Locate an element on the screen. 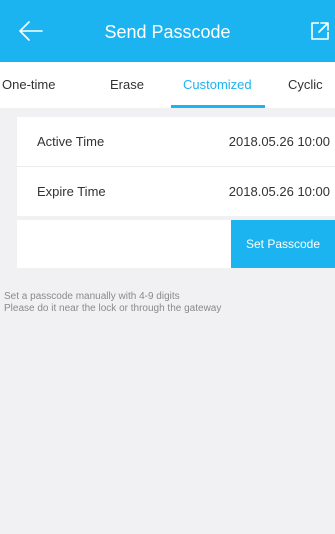 Image resolution: width=335 pixels, height=534 pixels. tab-cyclic: Cyclic is located at coordinates (305, 85).